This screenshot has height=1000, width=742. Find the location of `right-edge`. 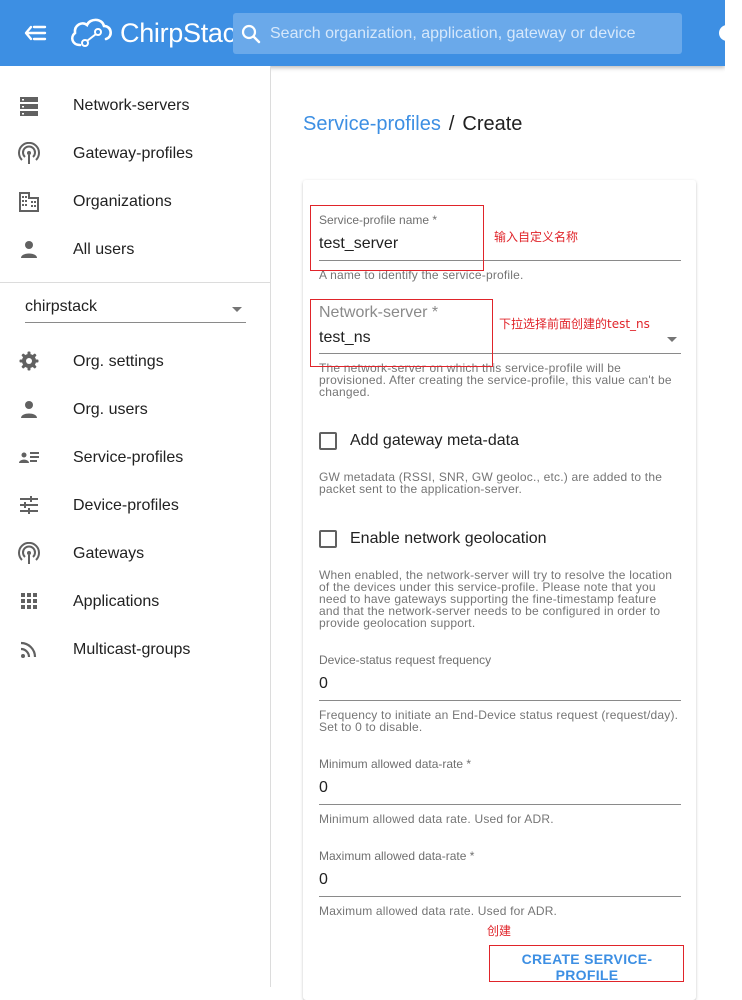

right-edge is located at coordinates (733, 493).